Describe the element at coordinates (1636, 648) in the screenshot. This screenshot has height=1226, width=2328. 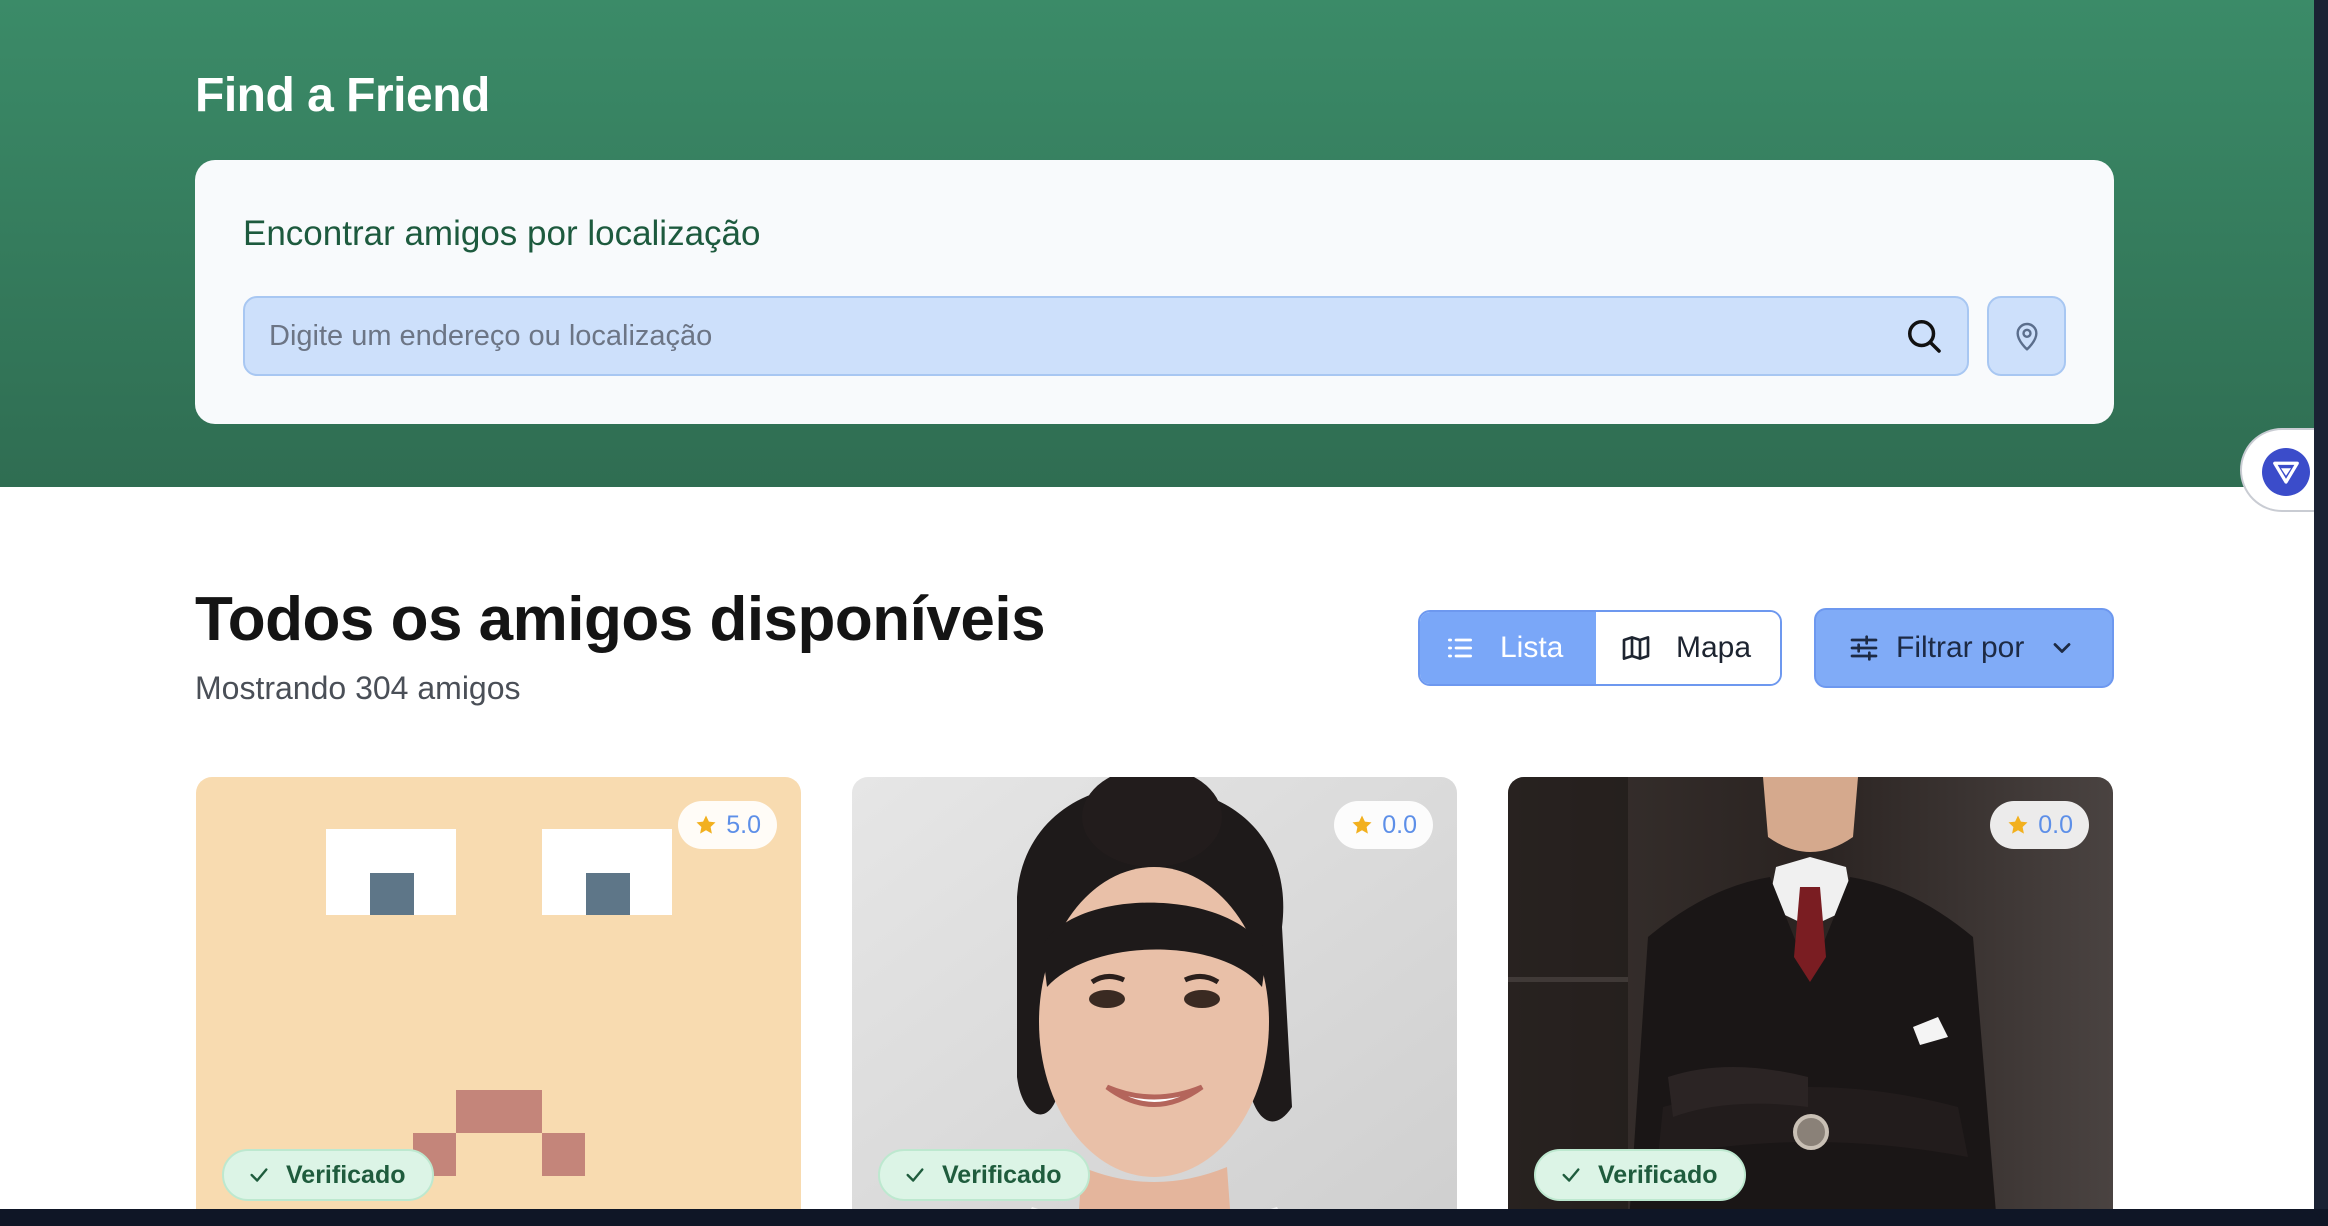
I see `map-icon` at that location.